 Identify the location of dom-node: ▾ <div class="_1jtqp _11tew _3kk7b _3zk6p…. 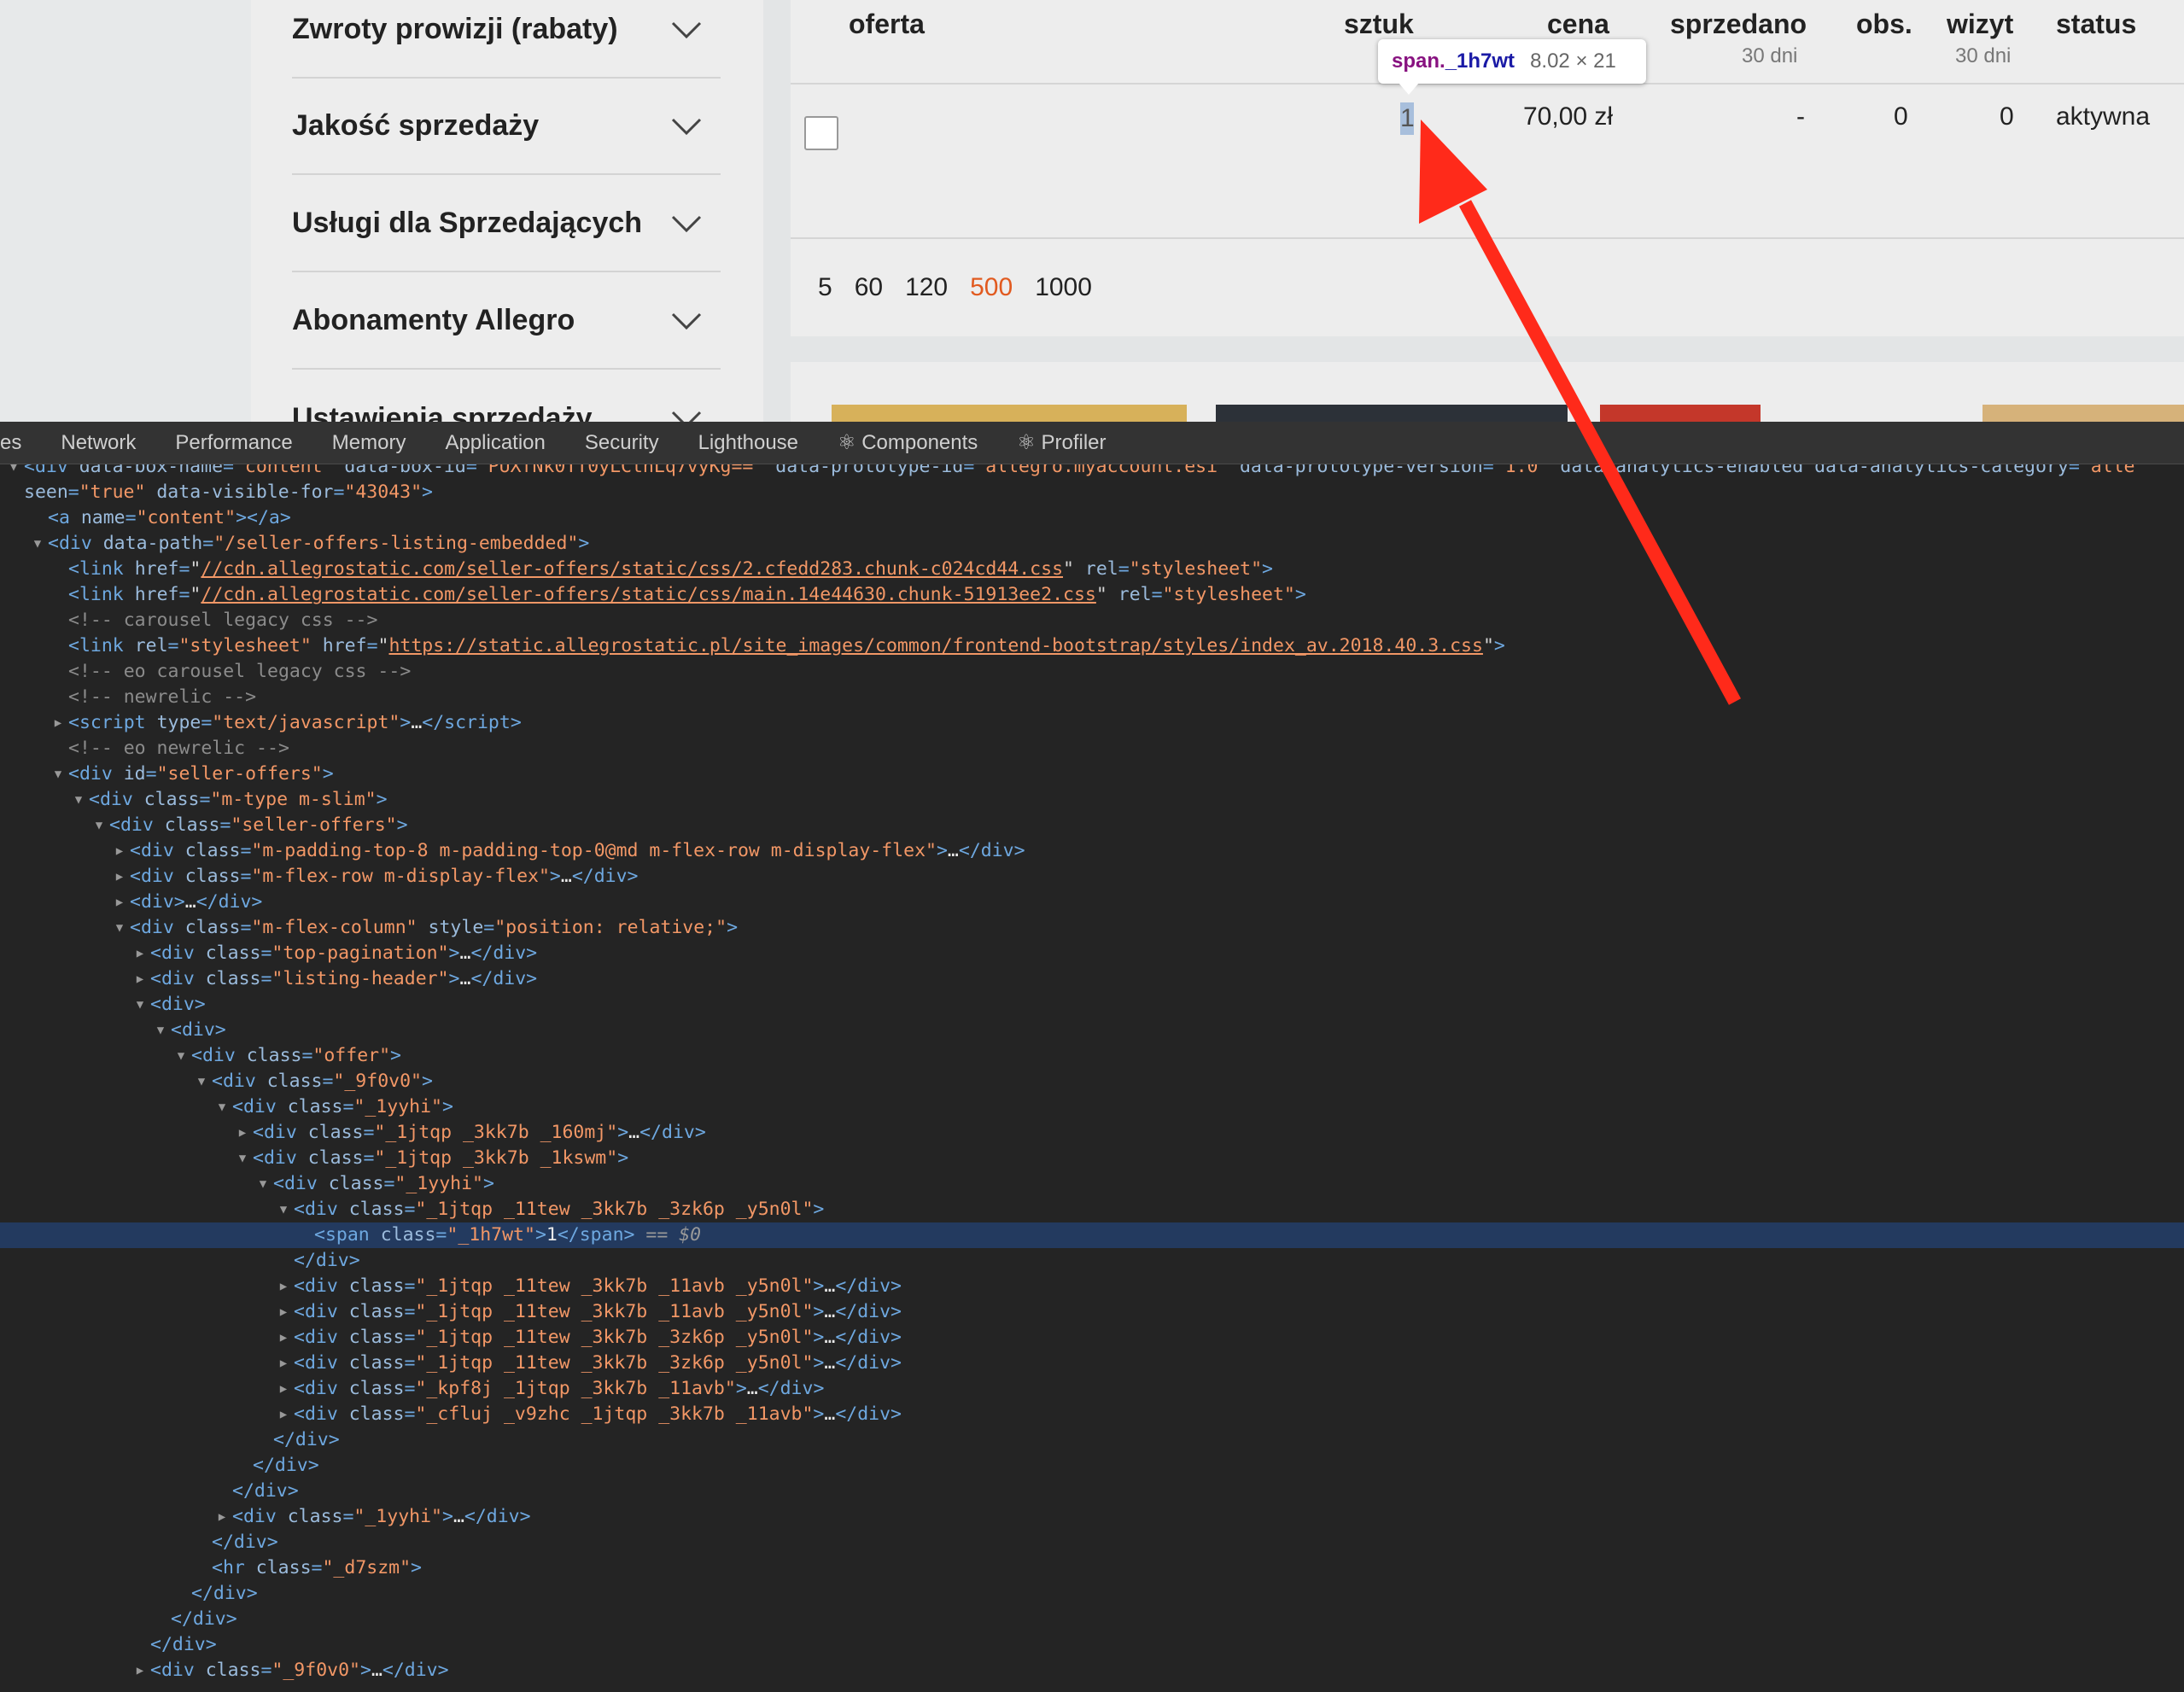
(1092, 1209).